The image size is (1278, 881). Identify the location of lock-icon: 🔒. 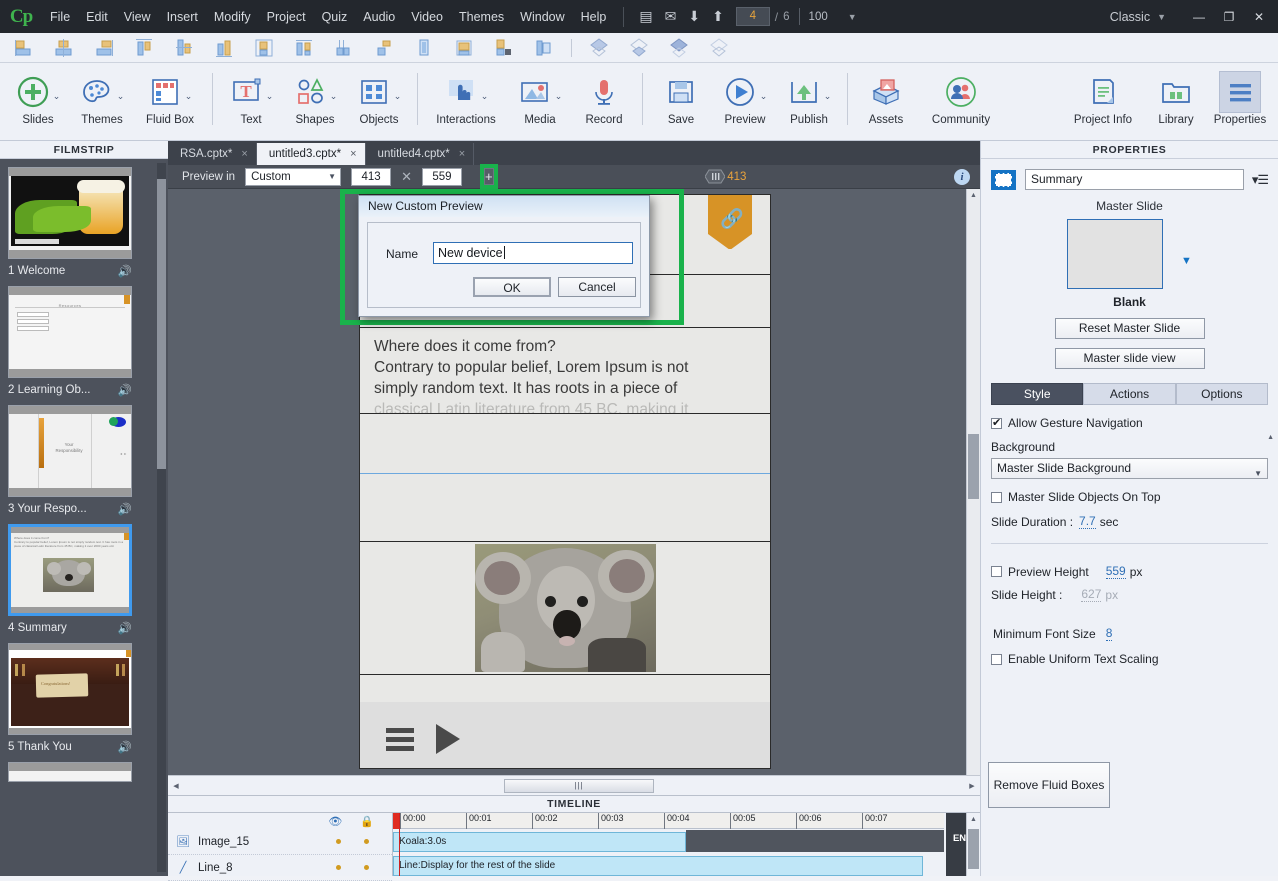
(367, 821).